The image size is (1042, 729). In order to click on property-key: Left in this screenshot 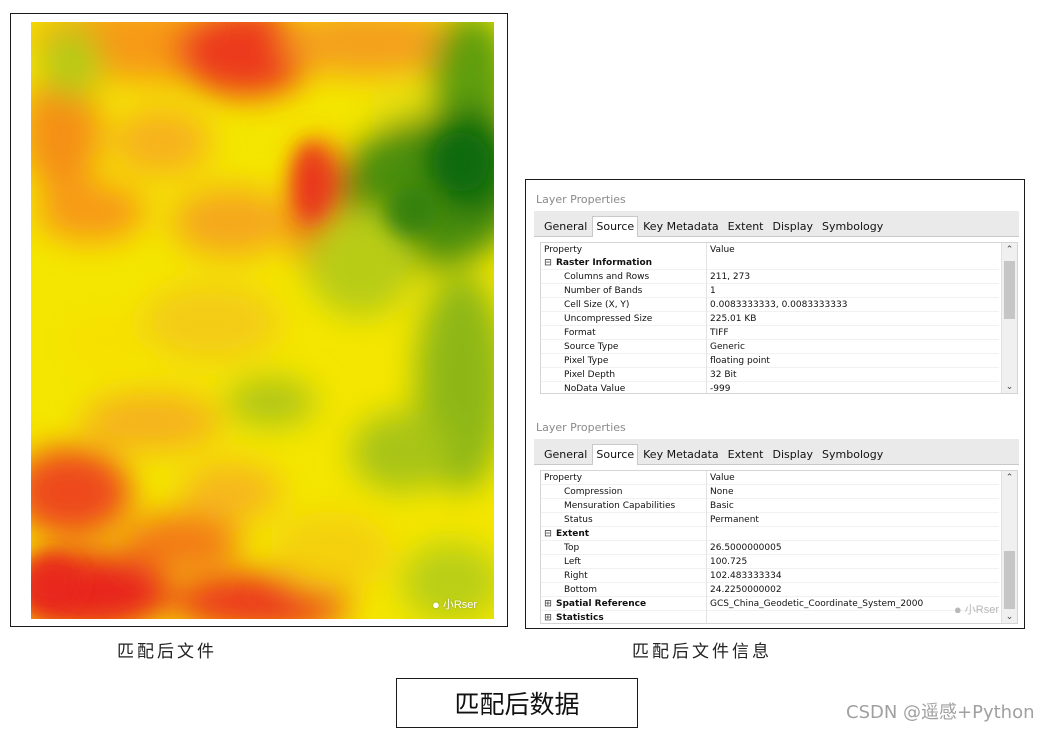, I will do `click(572, 561)`.